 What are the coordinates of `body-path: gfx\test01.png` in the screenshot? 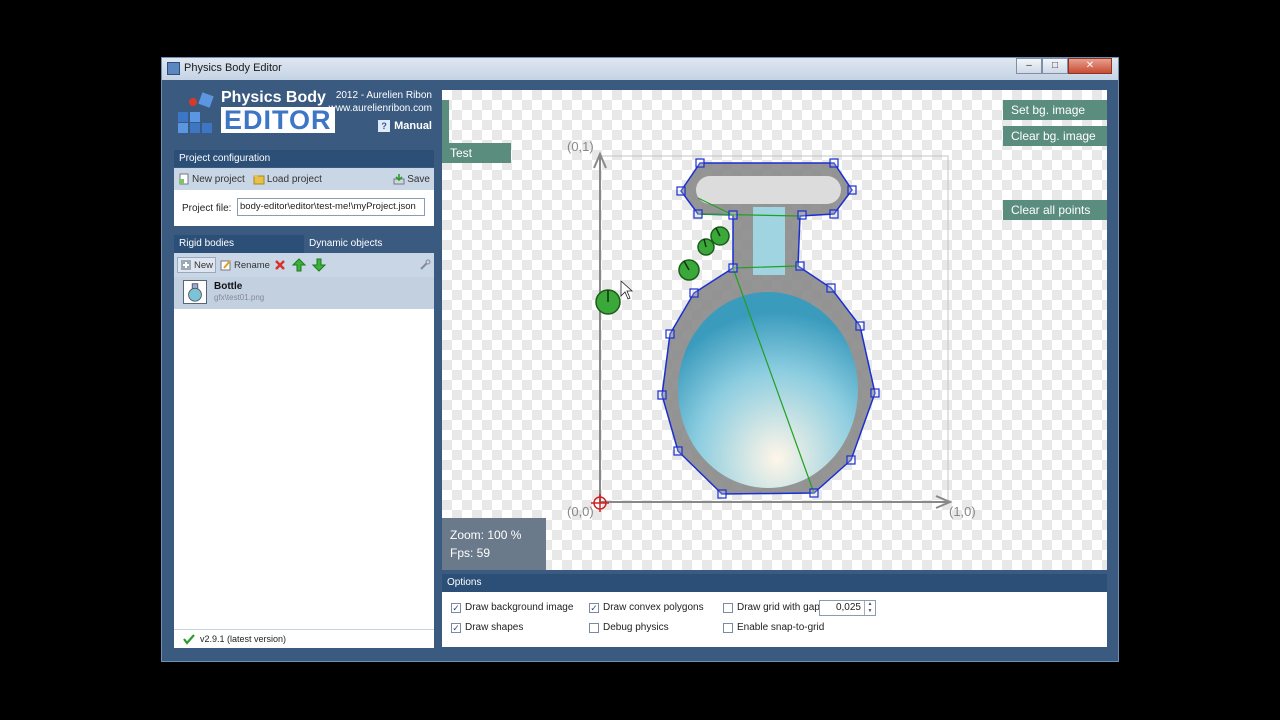 It's located at (239, 297).